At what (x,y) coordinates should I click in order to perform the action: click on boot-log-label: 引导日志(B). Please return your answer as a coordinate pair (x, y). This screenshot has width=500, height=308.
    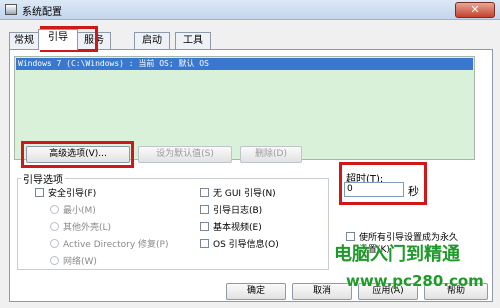
    Looking at the image, I should click on (238, 211).